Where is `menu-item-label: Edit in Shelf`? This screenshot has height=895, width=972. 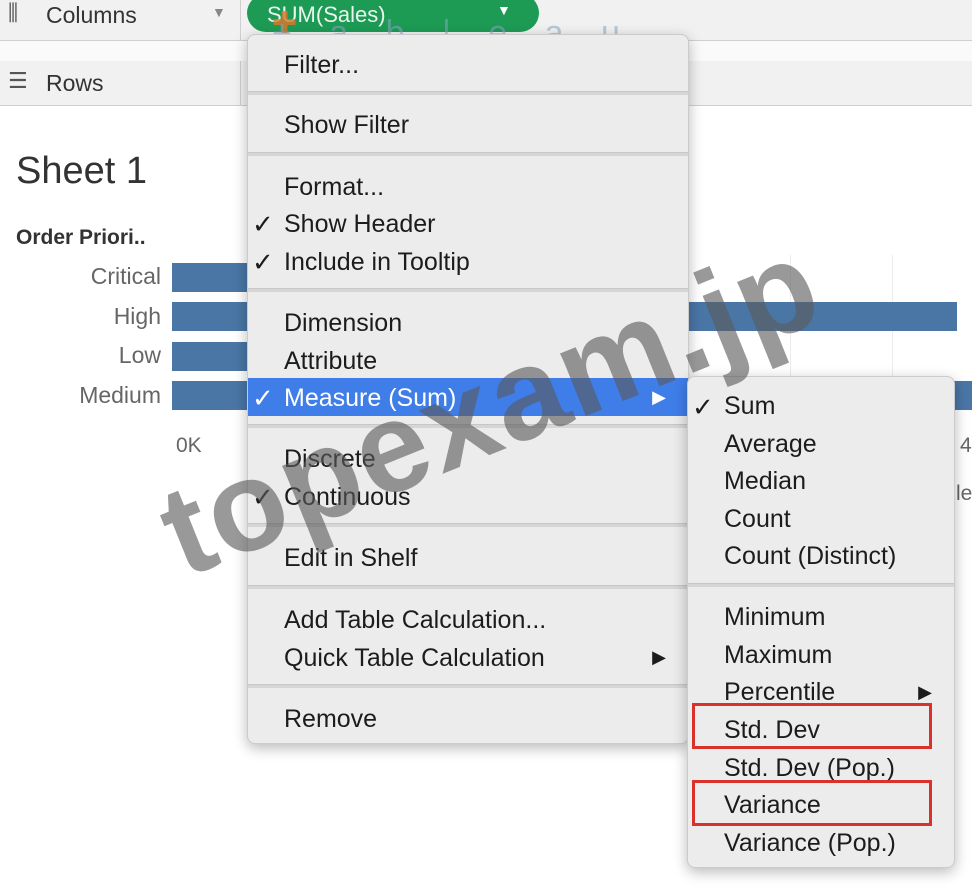 menu-item-label: Edit in Shelf is located at coordinates (351, 558).